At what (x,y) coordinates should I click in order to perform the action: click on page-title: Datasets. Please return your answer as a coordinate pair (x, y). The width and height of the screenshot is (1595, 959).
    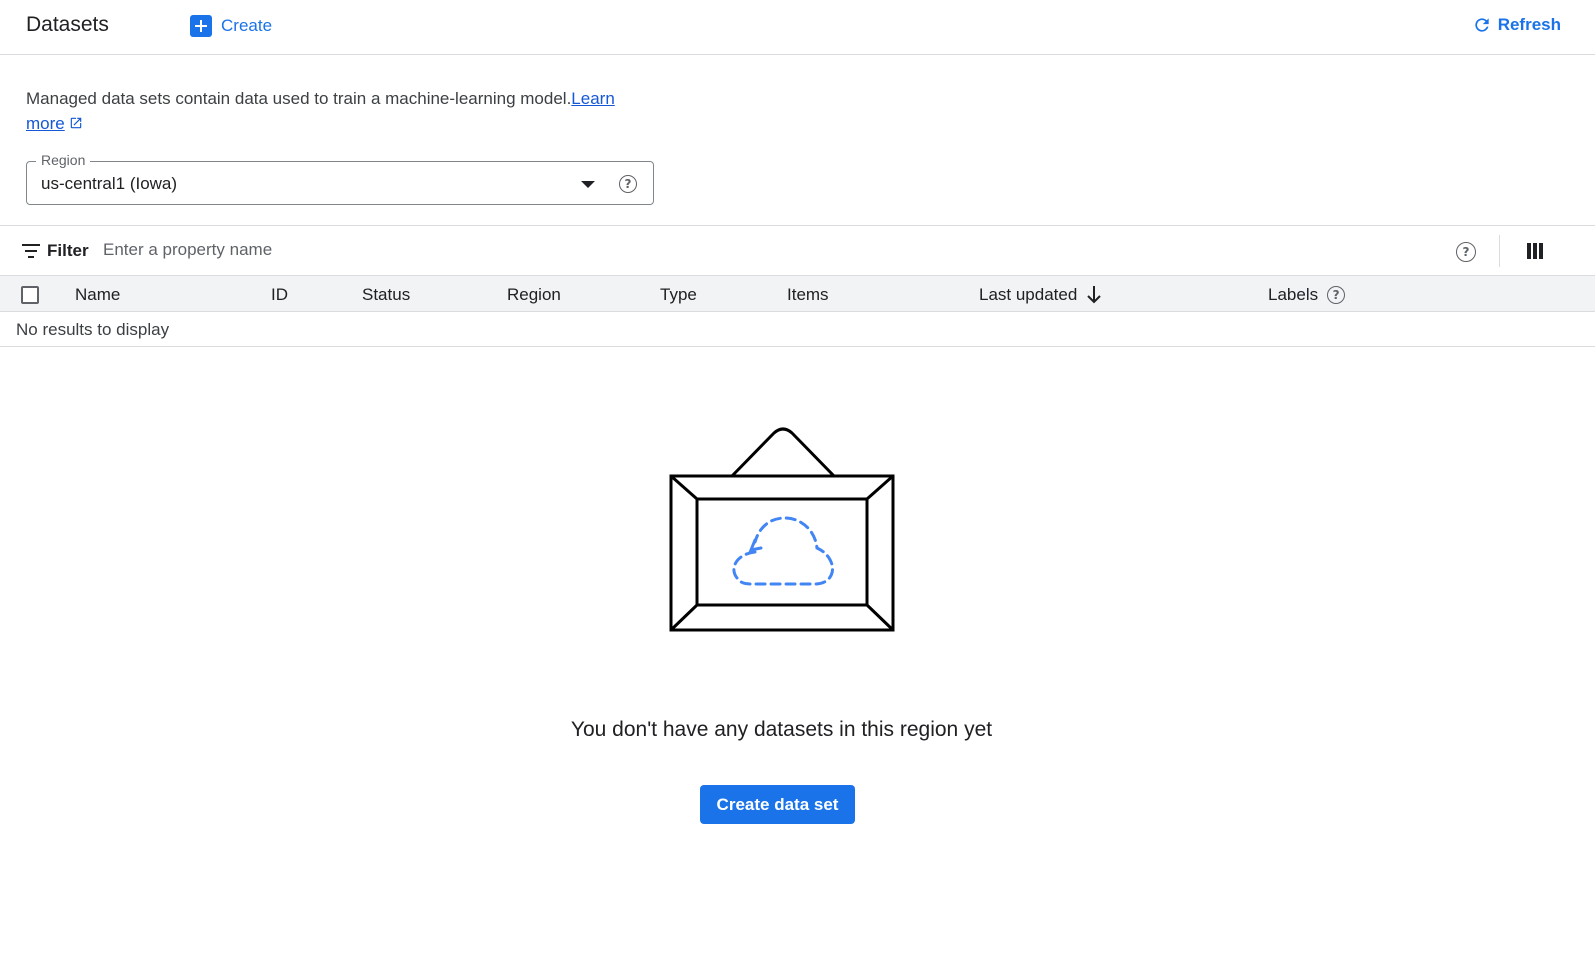
    Looking at the image, I should click on (67, 24).